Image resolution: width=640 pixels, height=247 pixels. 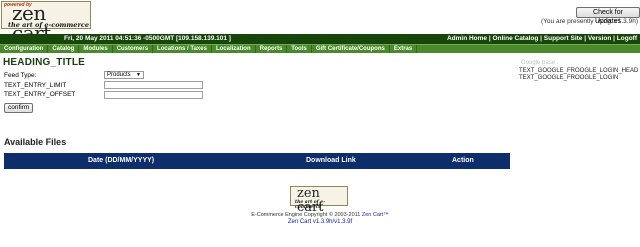 I want to click on column-date: Date (DD/MM/YYYY), so click(x=121, y=160).